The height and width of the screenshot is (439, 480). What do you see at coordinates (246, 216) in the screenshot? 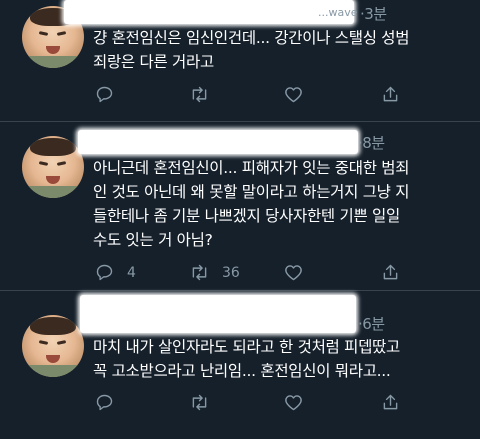
I see `tweet-text-line: 들한테나 좀 기분 나쁘겠지 당사자한텐 기쁜 일일` at bounding box center [246, 216].